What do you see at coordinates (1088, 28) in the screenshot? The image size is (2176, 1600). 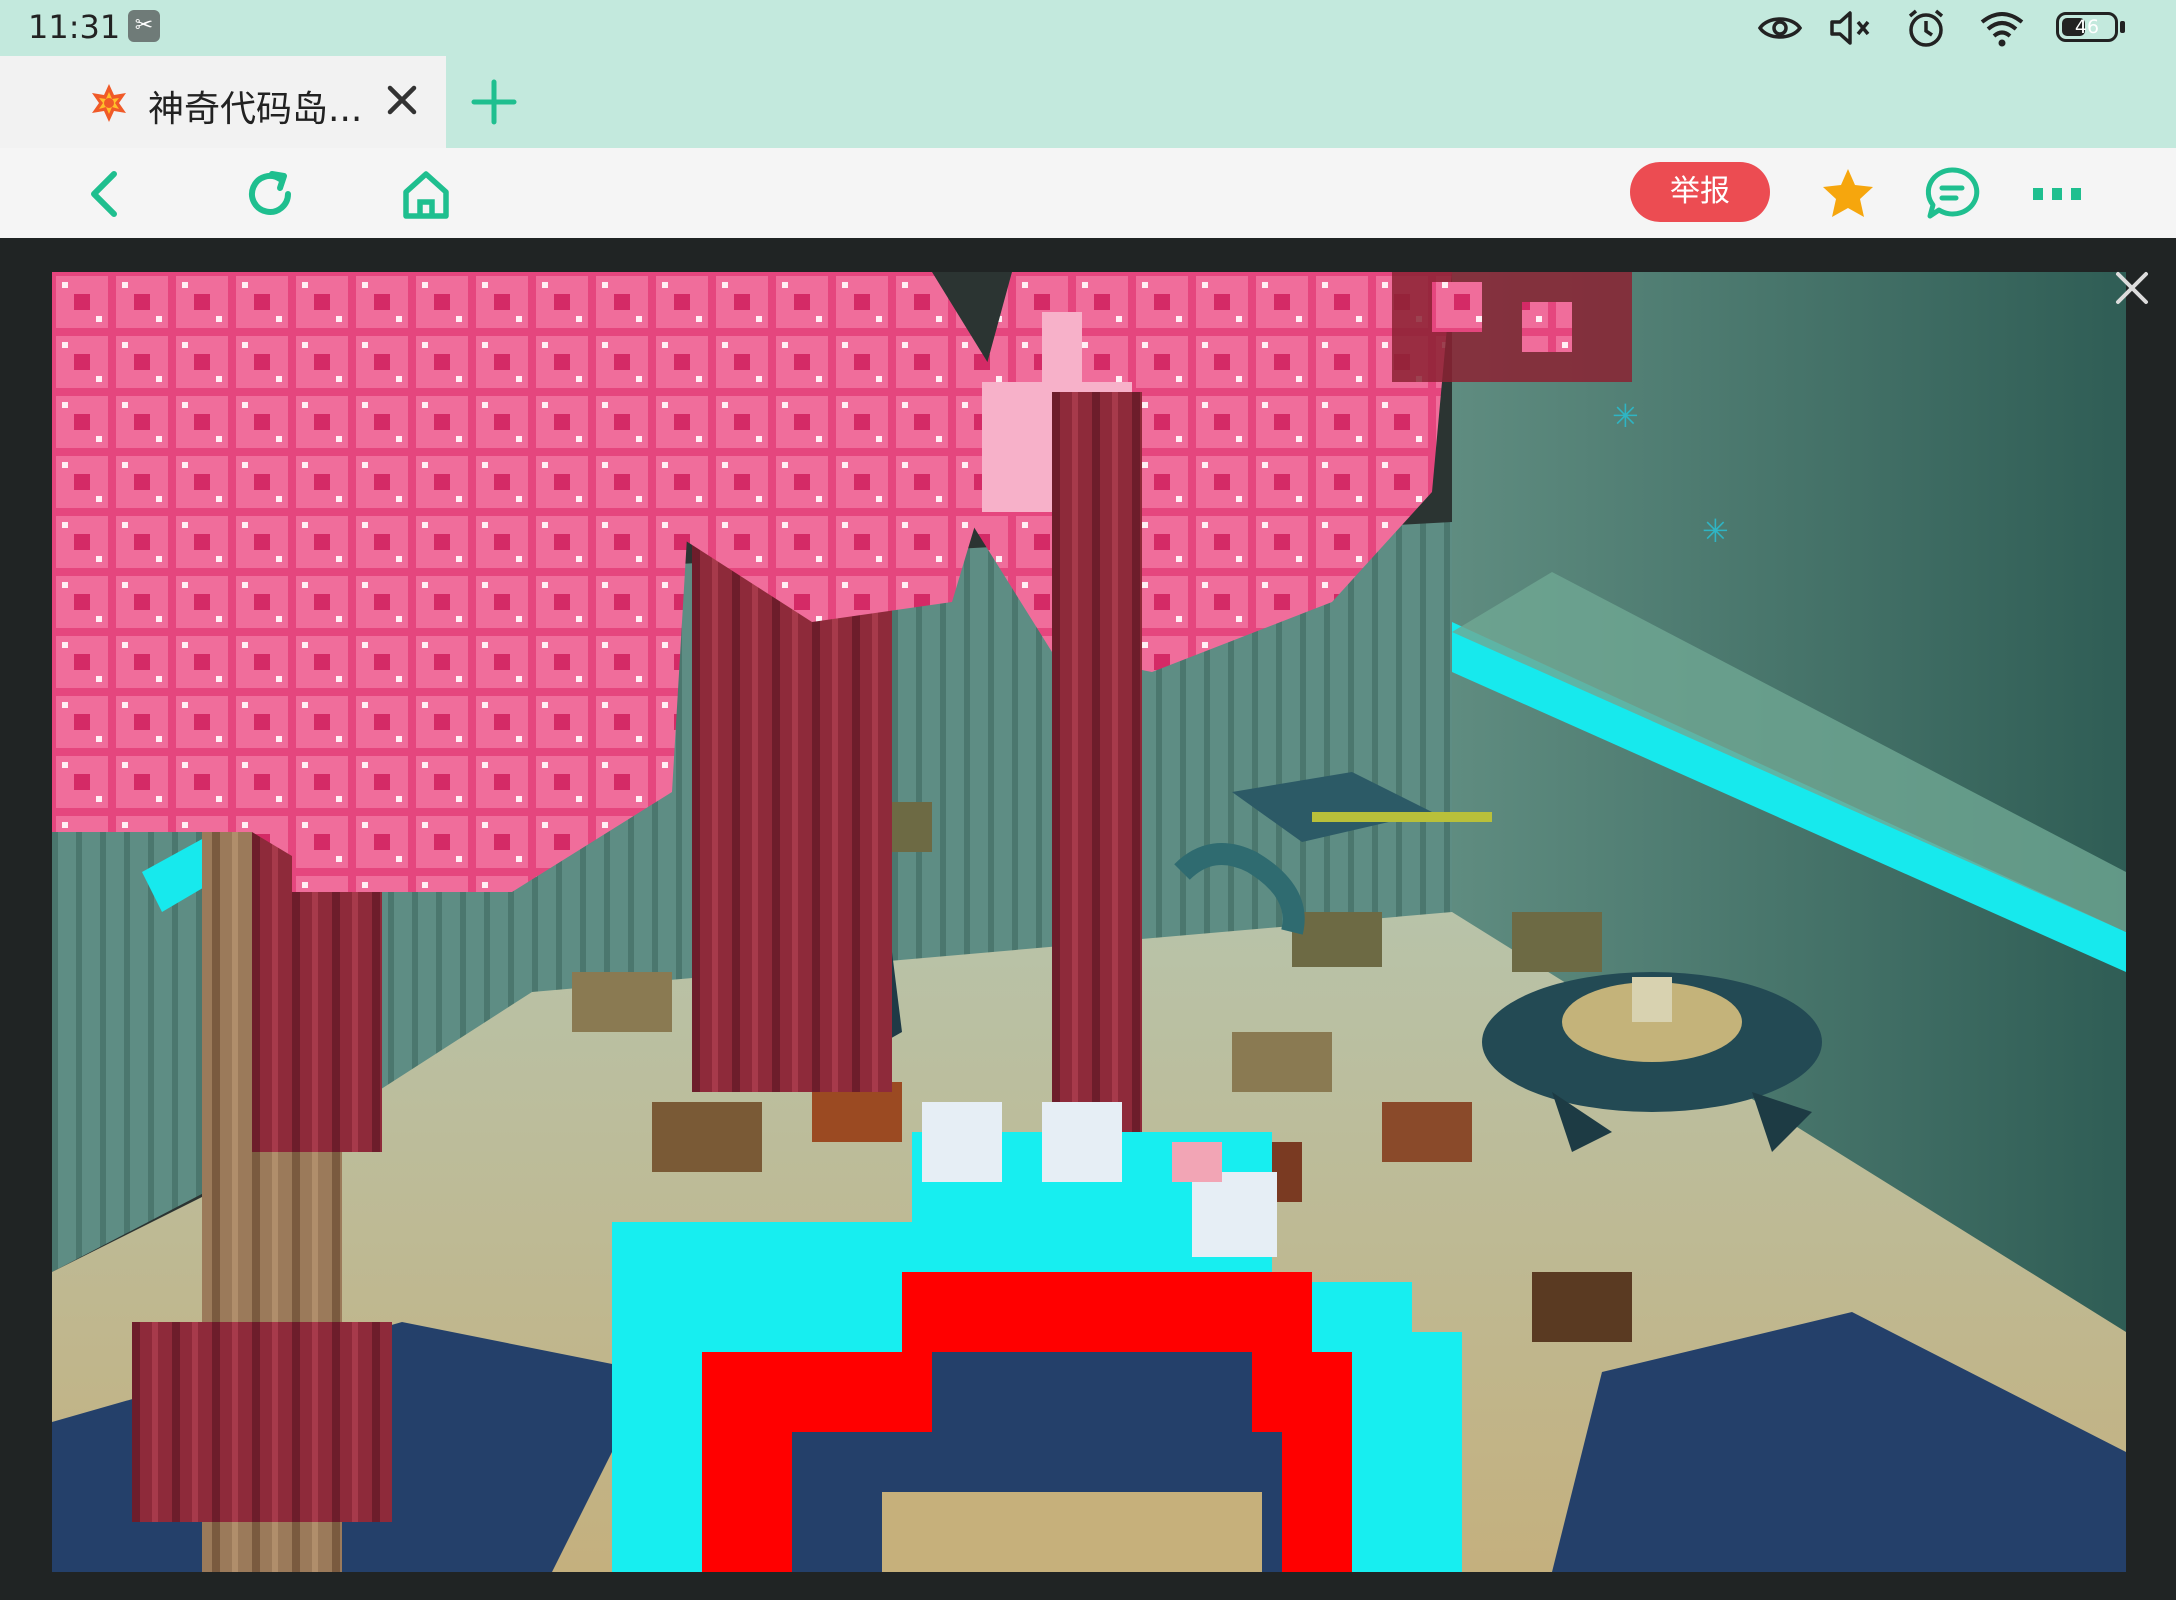 I see `status-bar: 11:31 ✂ 46` at bounding box center [1088, 28].